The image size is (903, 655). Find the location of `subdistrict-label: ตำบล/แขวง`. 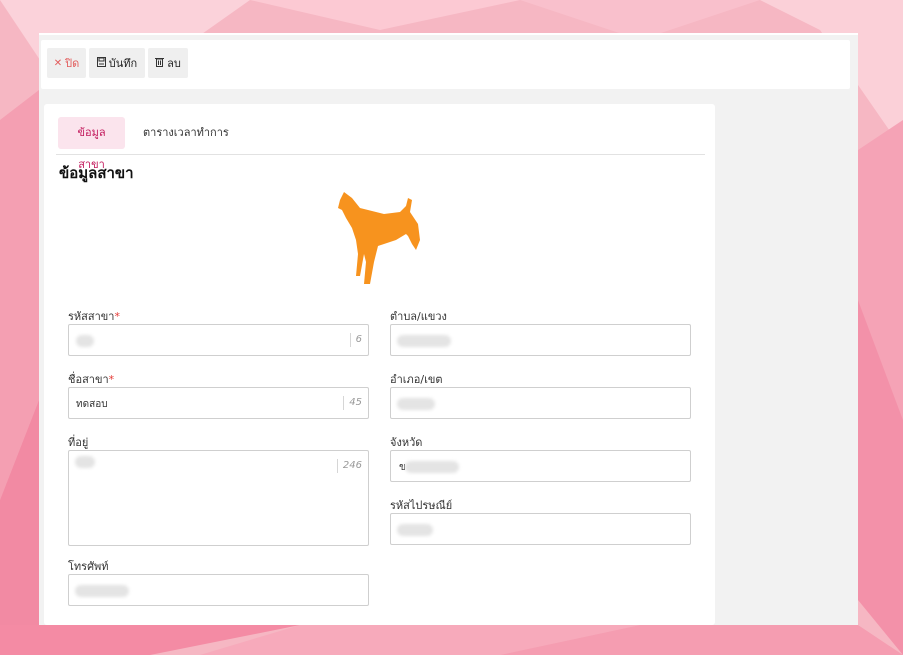

subdistrict-label: ตำบล/แขวง is located at coordinates (418, 316).